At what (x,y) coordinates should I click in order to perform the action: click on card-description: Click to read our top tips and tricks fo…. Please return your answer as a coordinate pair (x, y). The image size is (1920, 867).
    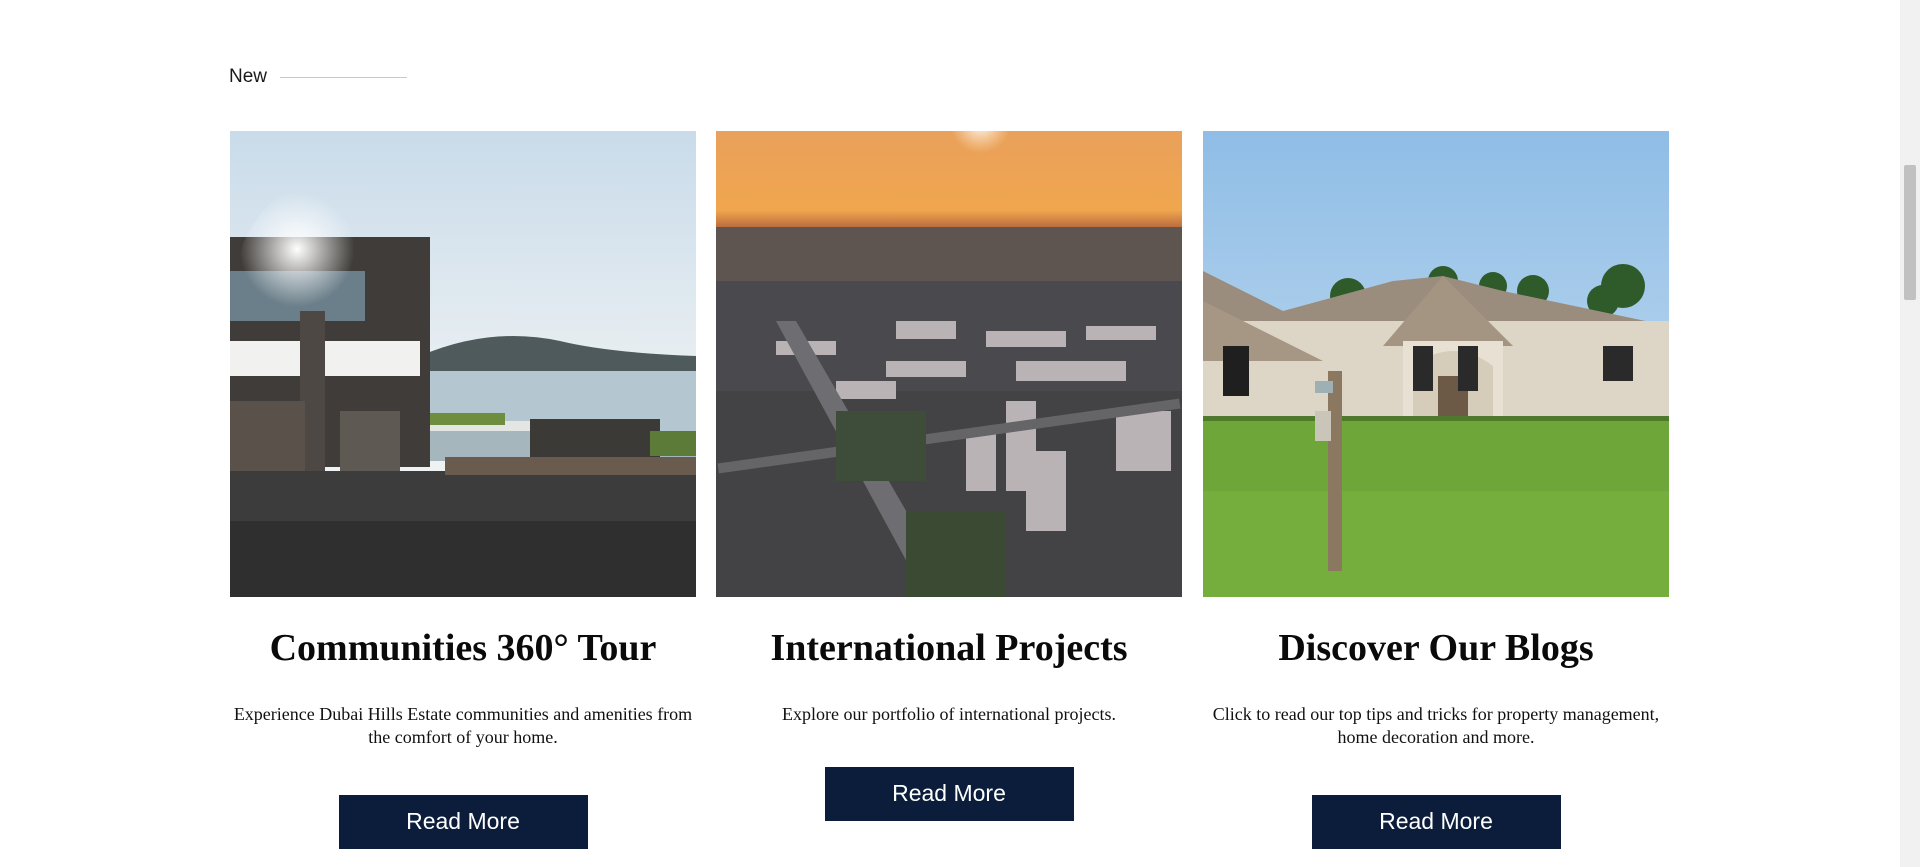
    Looking at the image, I should click on (1436, 725).